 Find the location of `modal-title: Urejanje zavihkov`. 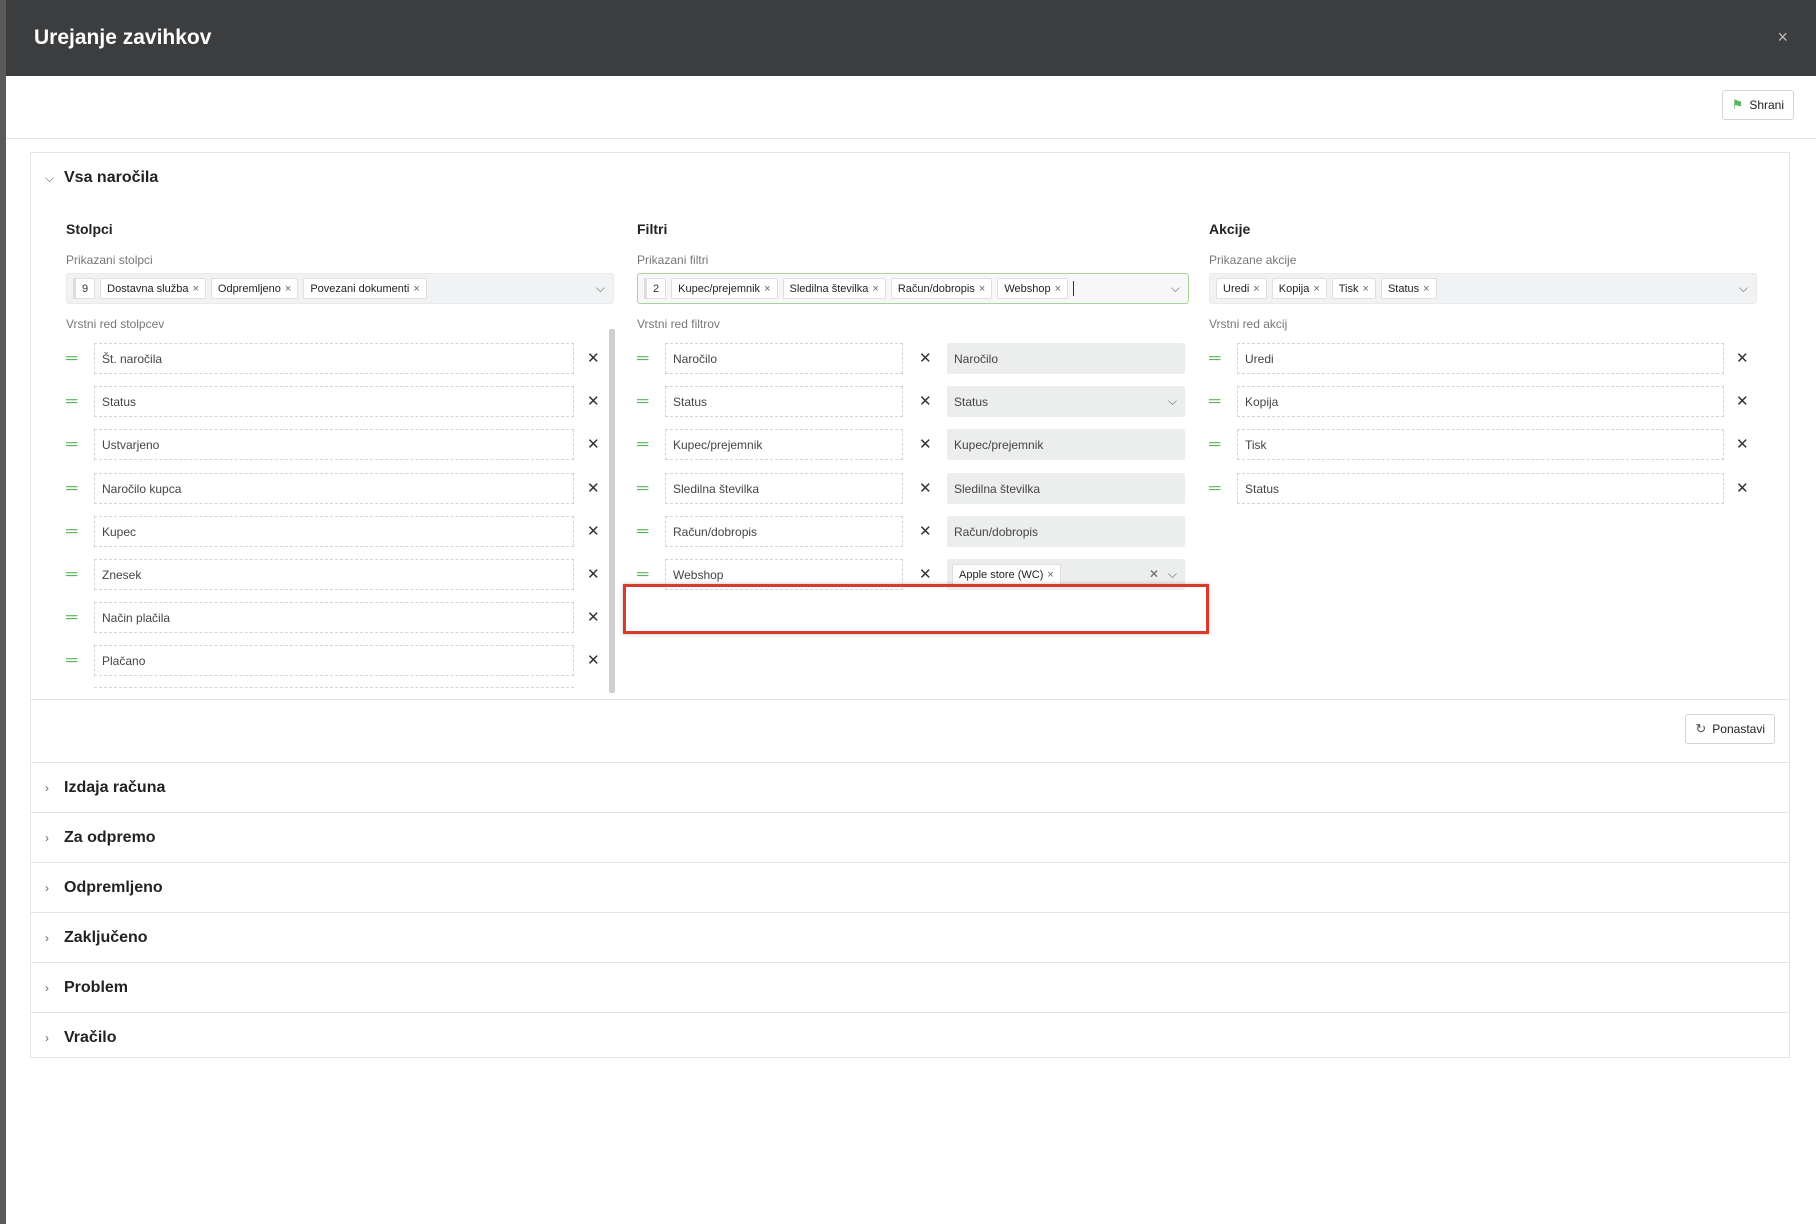

modal-title: Urejanje zavihkov is located at coordinates (123, 37).